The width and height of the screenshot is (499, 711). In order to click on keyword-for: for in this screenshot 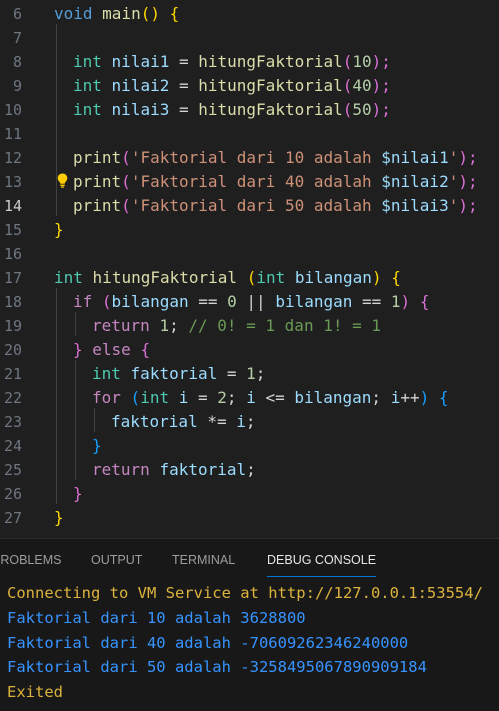, I will do `click(106, 397)`.